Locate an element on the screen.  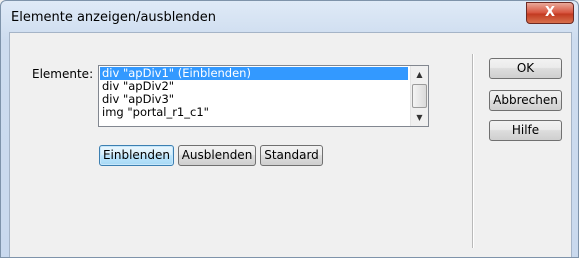
cancel-button: Abbrechen is located at coordinates (525, 100).